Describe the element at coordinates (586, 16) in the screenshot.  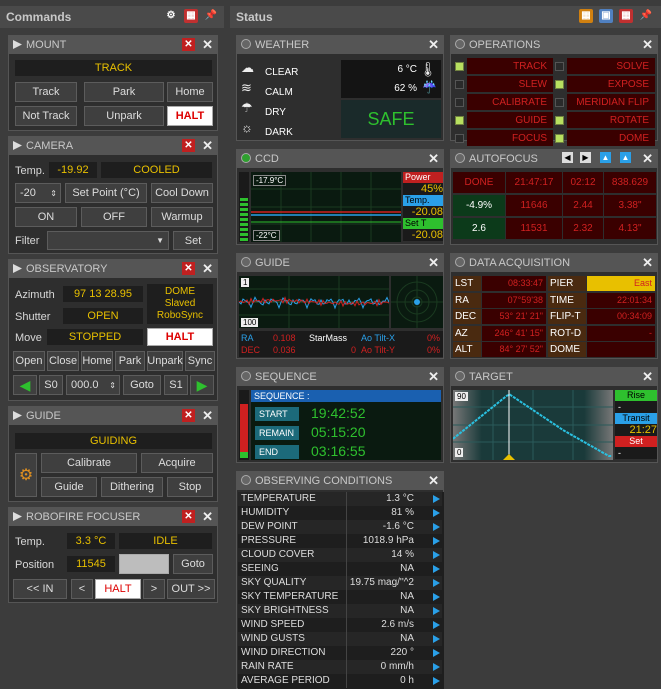
I see `layout-icon: ▦` at that location.